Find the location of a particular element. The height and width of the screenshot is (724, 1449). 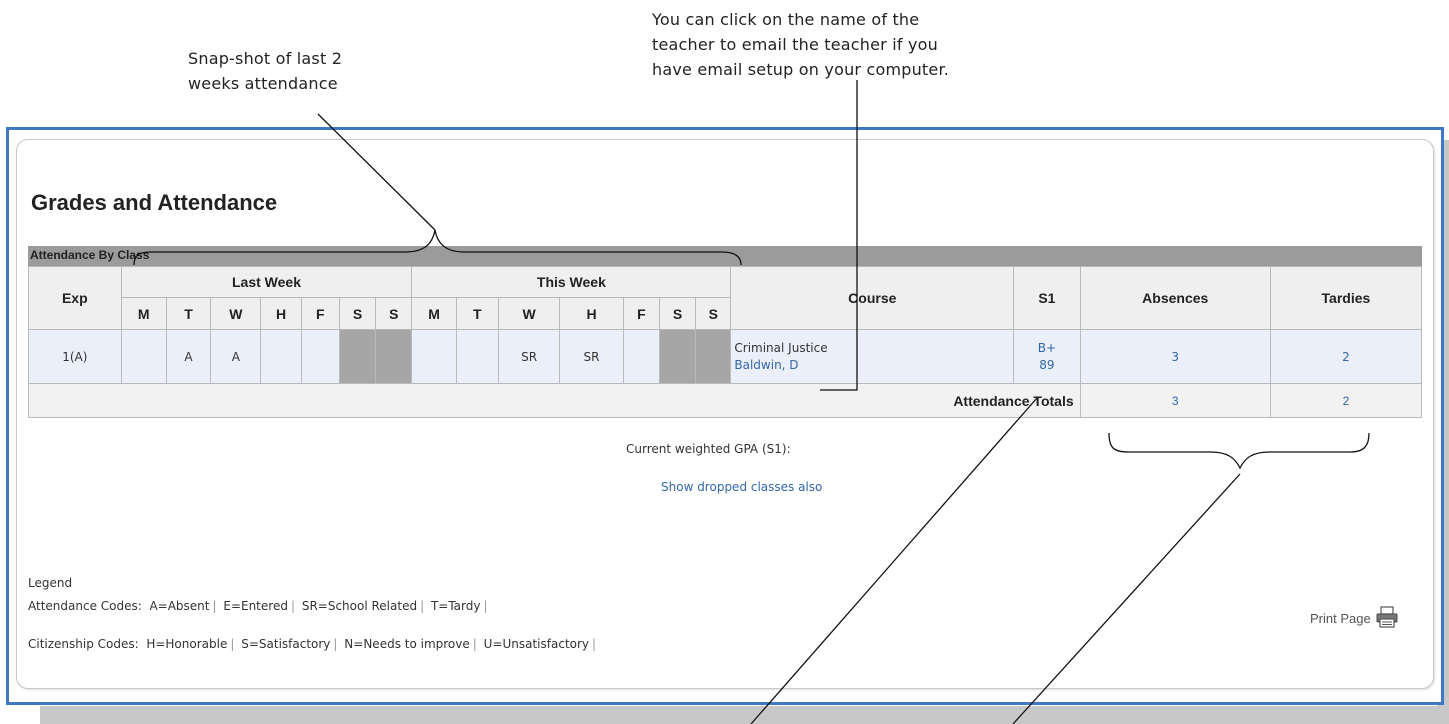

email-pointer-line is located at coordinates (839, 235).